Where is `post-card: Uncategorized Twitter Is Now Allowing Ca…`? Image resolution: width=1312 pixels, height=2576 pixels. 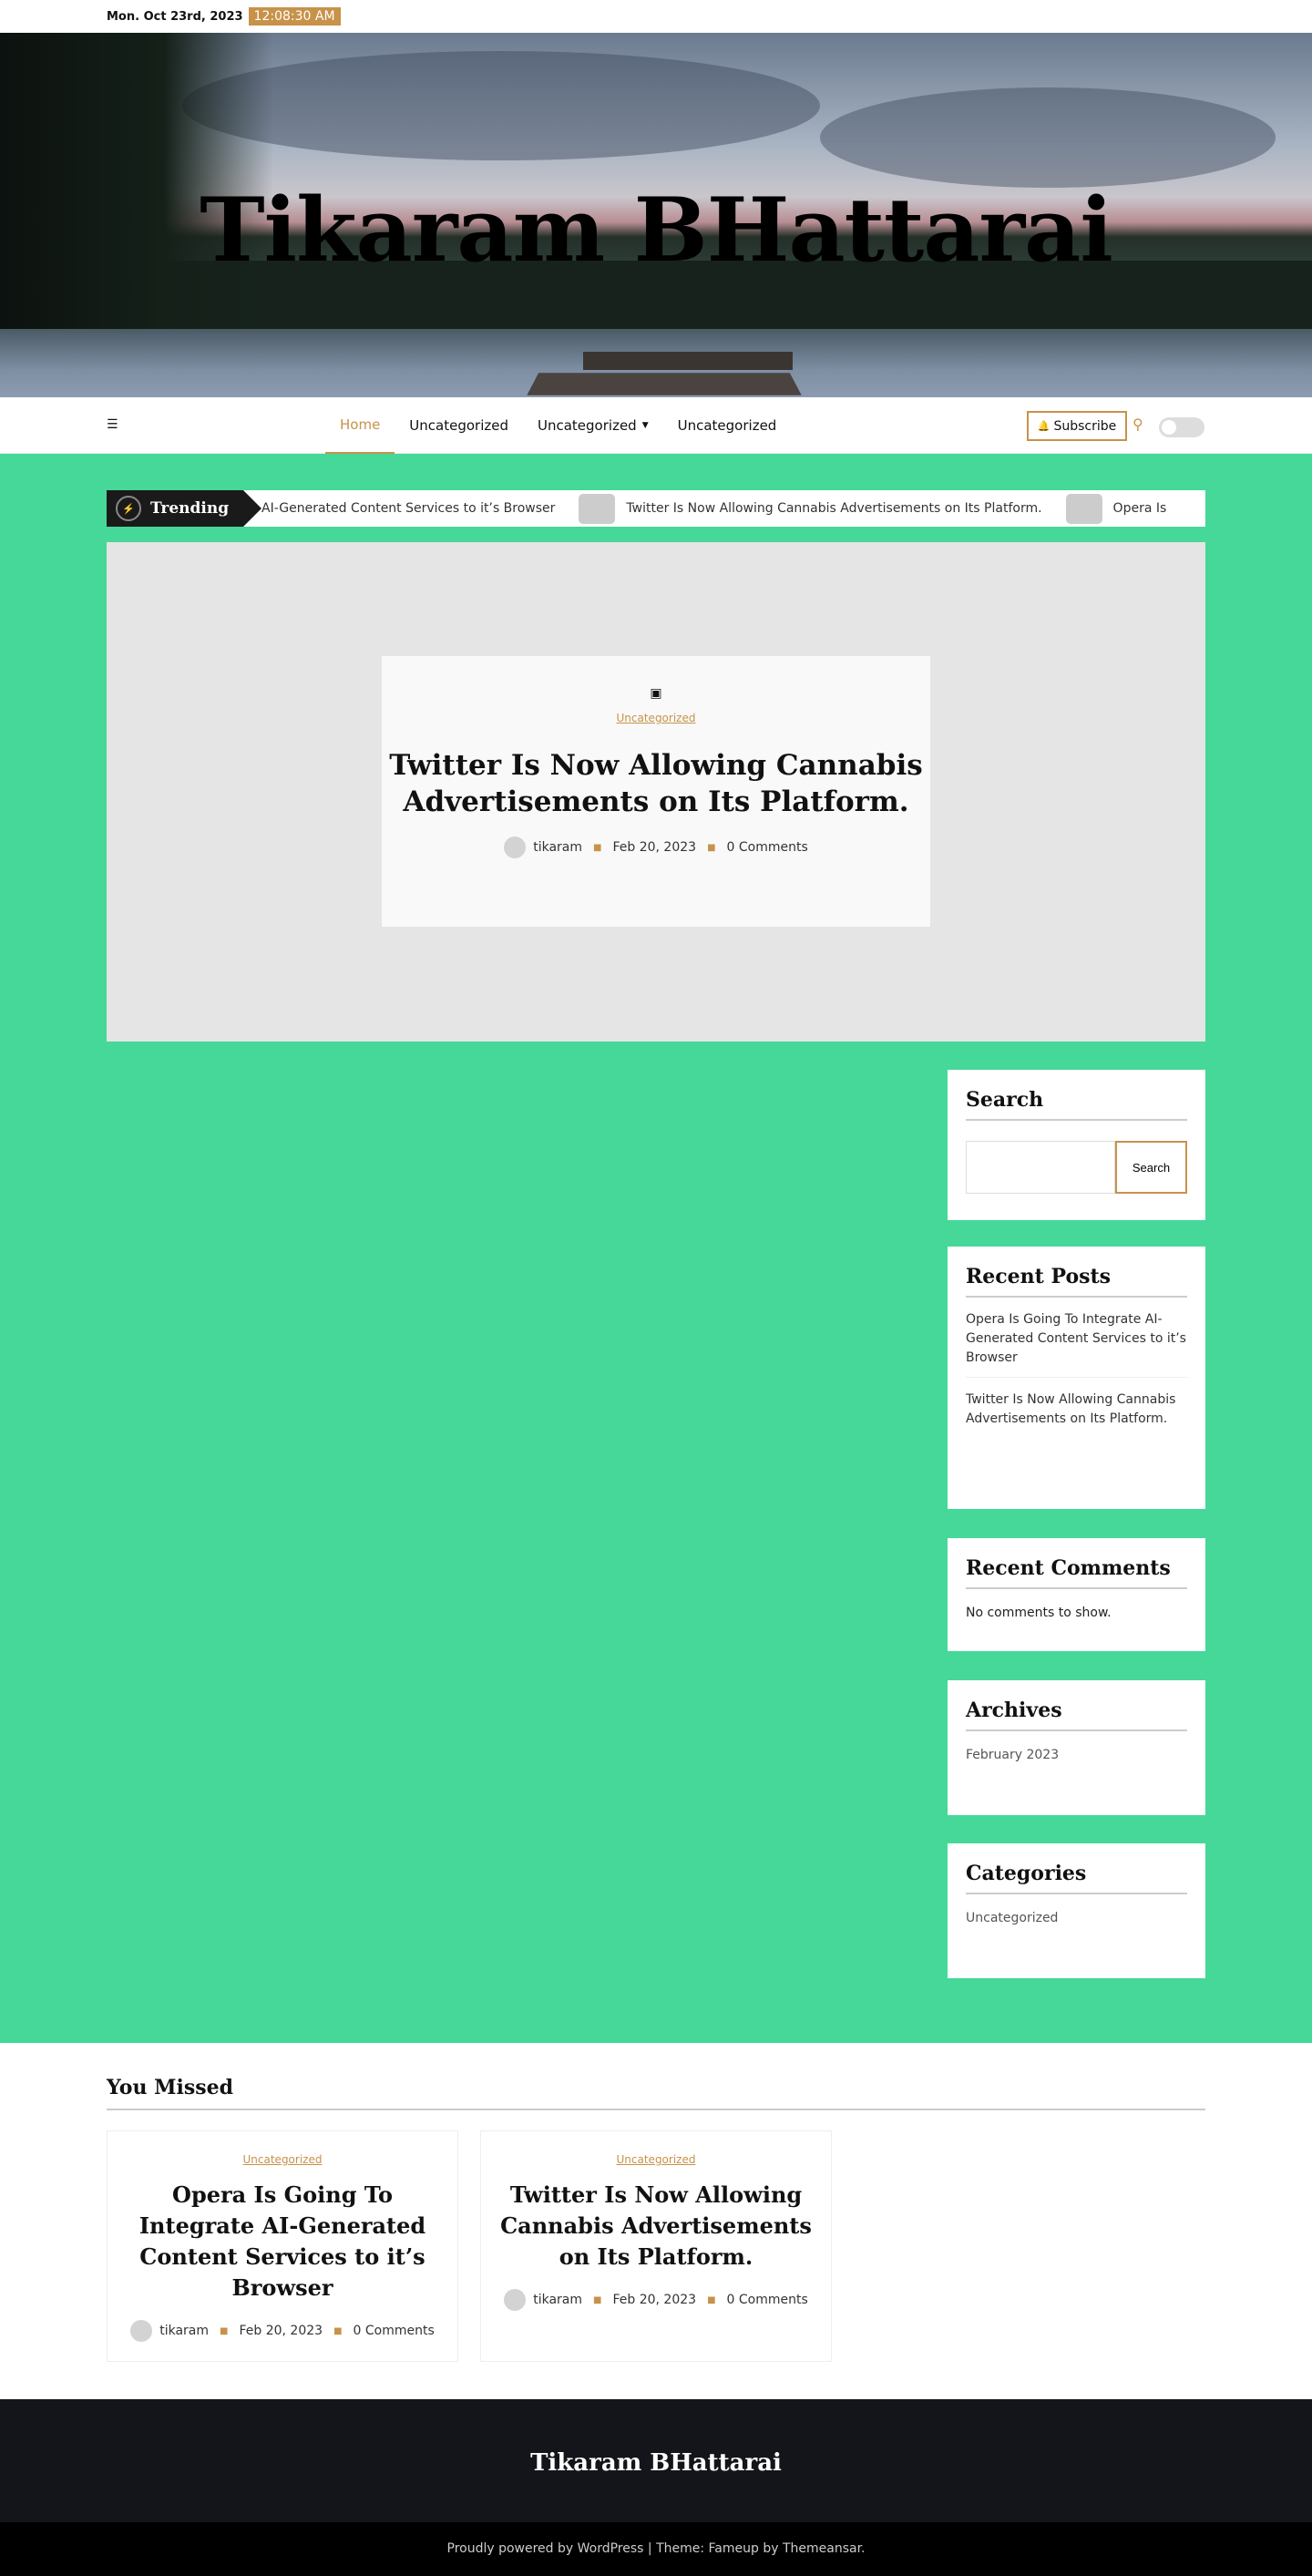
post-card: Uncategorized Twitter Is Now Allowing Ca… is located at coordinates (656, 2246).